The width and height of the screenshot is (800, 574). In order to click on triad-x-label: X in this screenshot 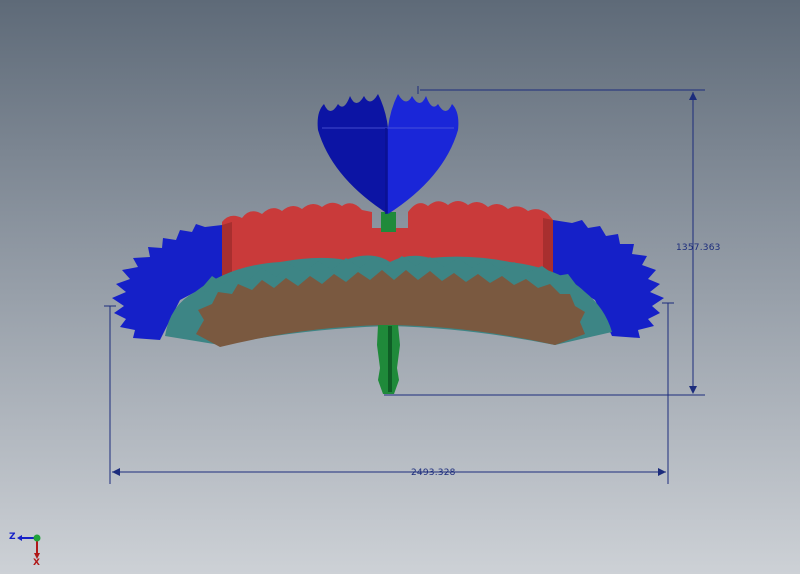, I will do `click(36, 563)`.